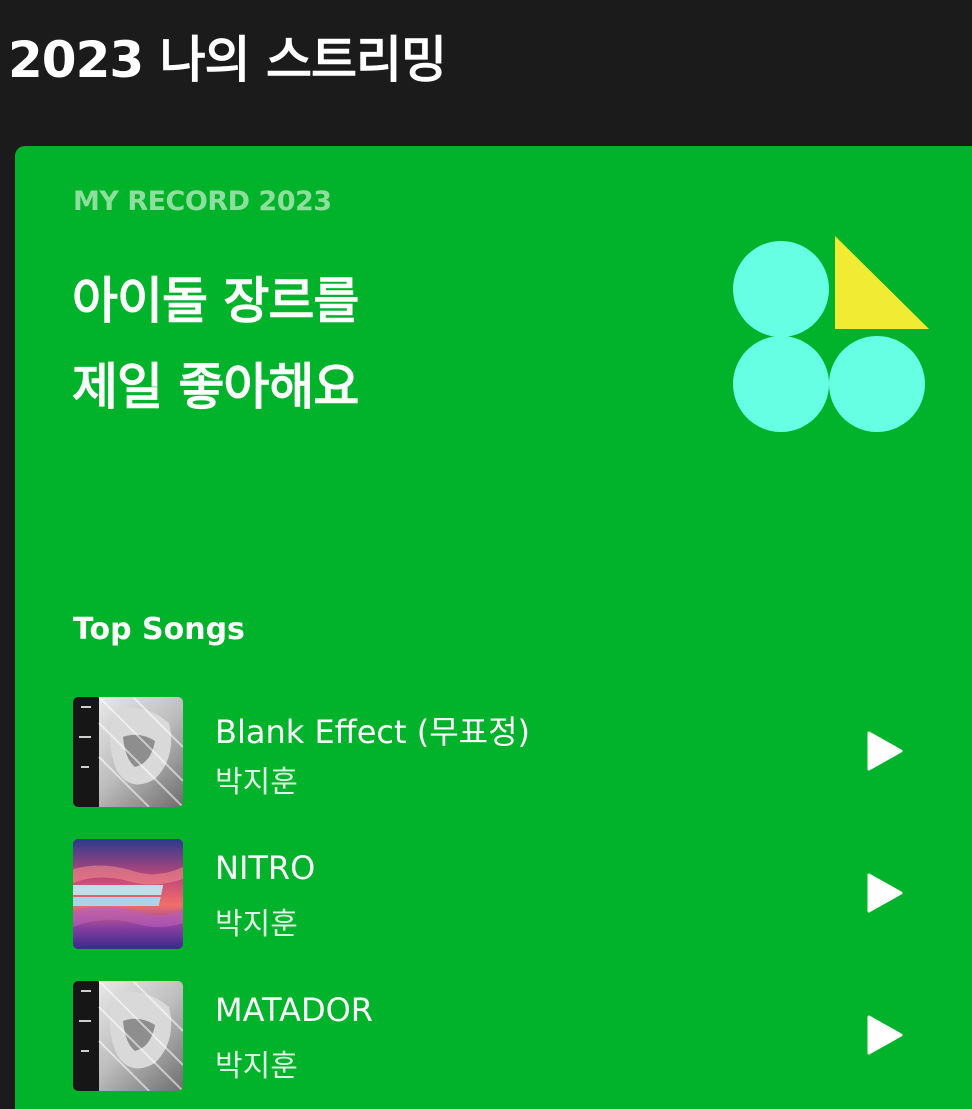 The height and width of the screenshot is (1109, 972). Describe the element at coordinates (215, 387) in the screenshot. I see `headline-line-2: 제일 좋아해요` at that location.